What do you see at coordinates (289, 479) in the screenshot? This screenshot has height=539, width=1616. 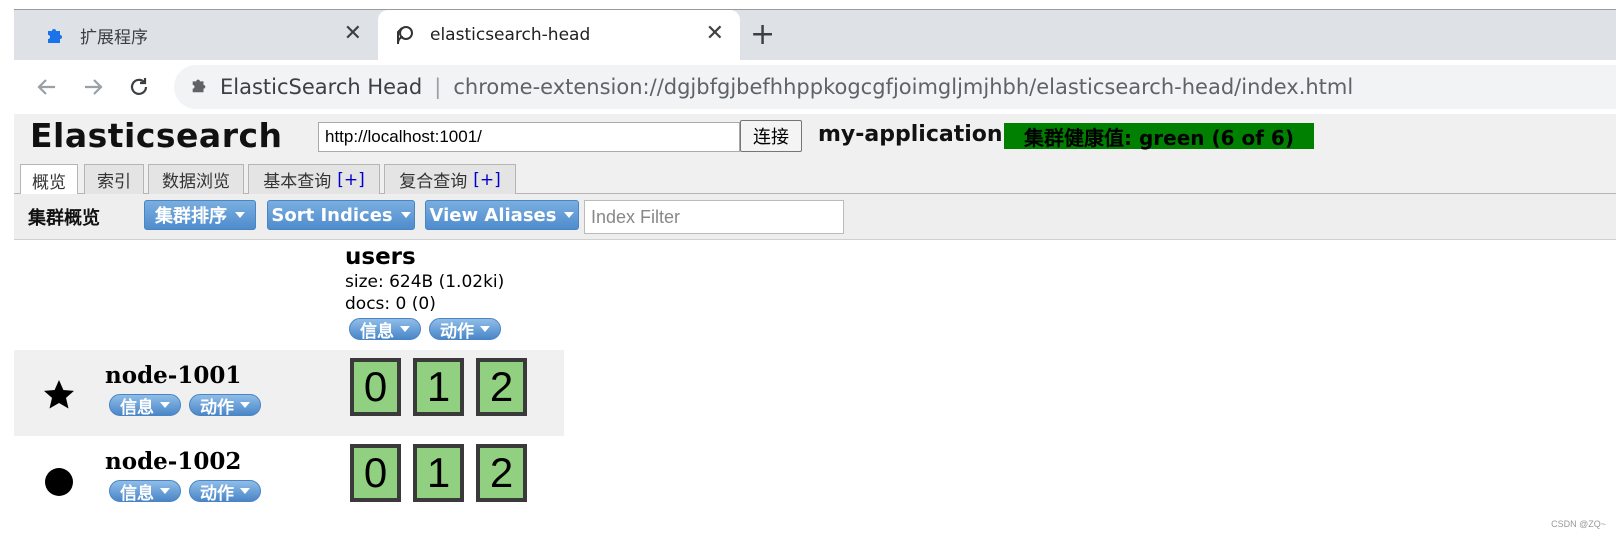 I see `node-row: node-1002 信息 动作 0 1 2` at bounding box center [289, 479].